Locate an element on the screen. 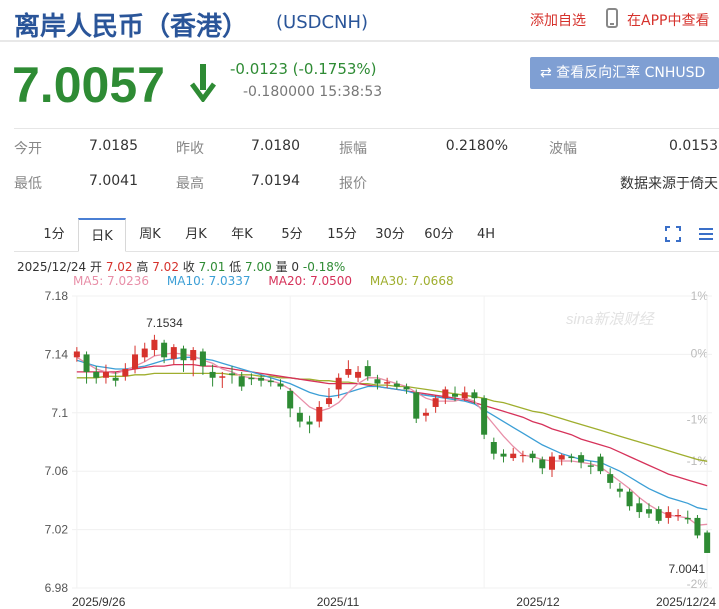 The width and height of the screenshot is (719, 609). amplitude-label: 振幅 is located at coordinates (353, 149).